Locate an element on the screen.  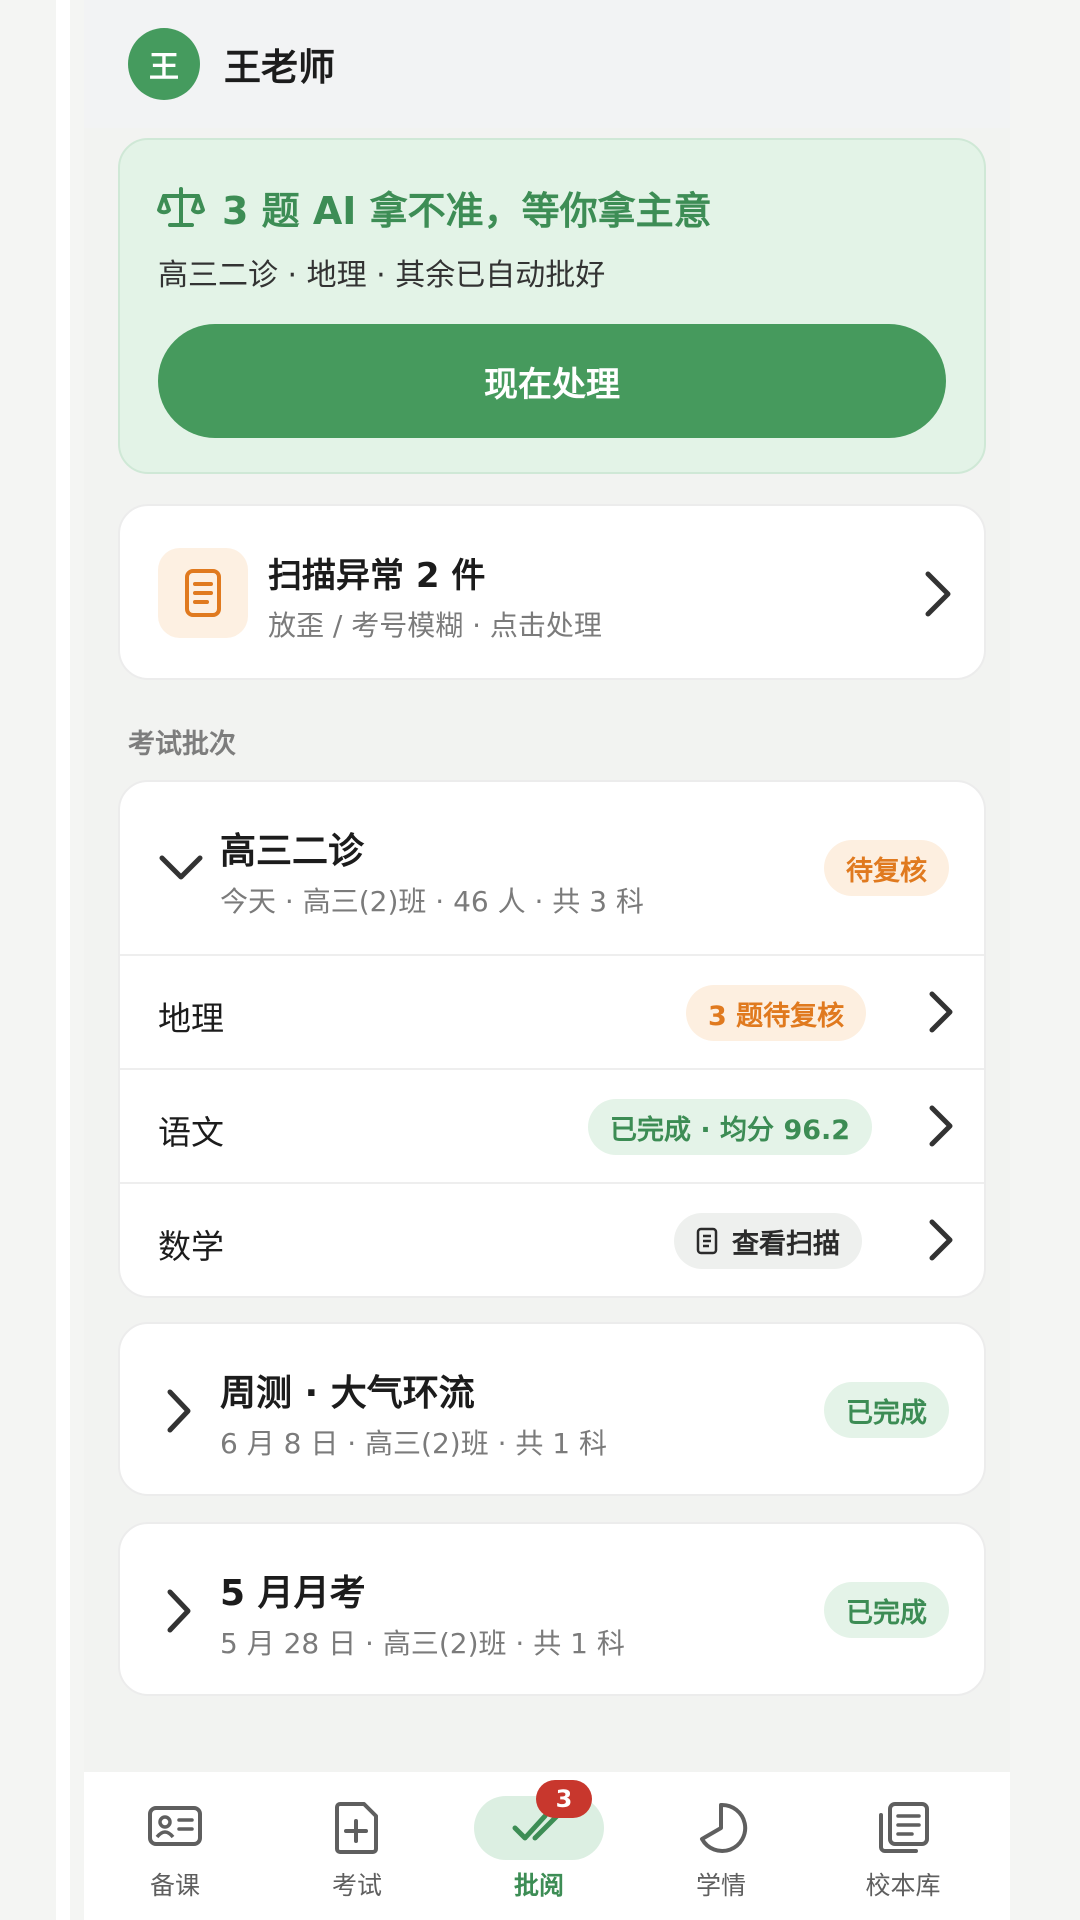
exam-title: 5 月月考 is located at coordinates (293, 1593).